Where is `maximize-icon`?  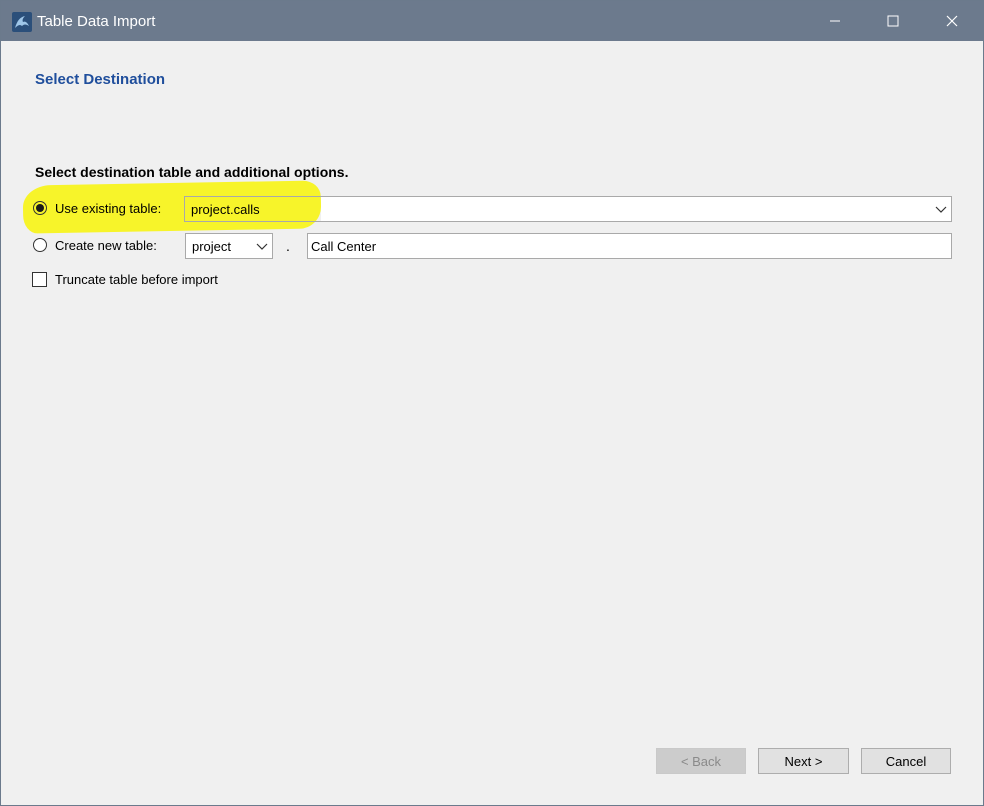
maximize-icon is located at coordinates (893, 21).